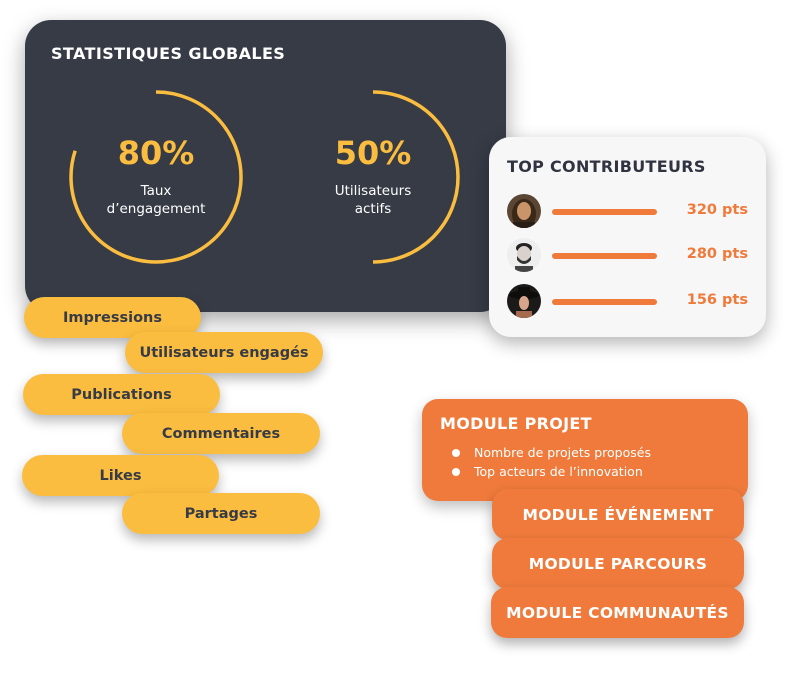 The width and height of the screenshot is (800, 682). I want to click on metric-pill-comments: Commentaires, so click(221, 433).